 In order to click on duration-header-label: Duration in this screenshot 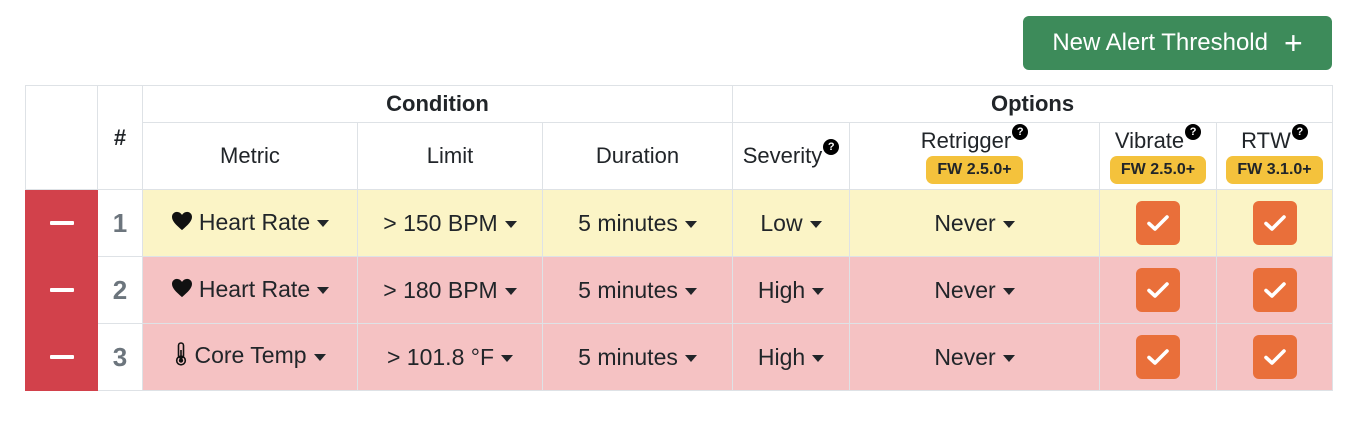, I will do `click(637, 155)`.